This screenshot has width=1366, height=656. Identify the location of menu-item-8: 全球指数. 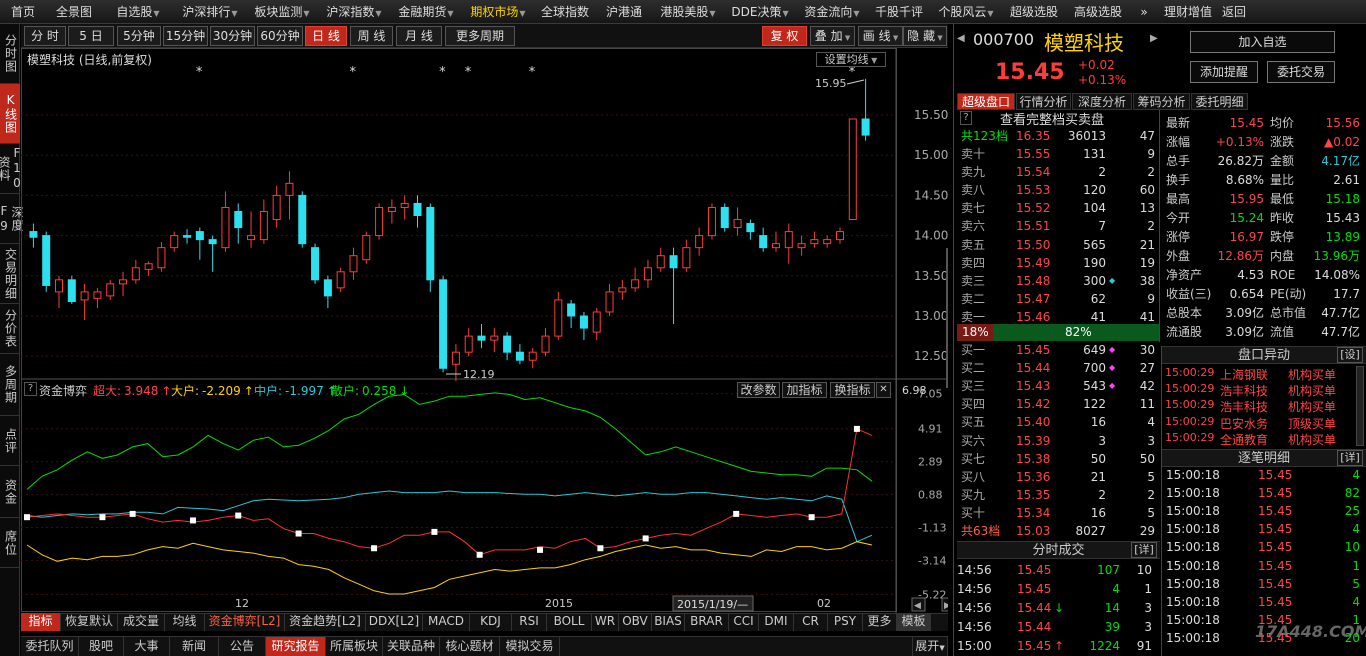
(565, 12).